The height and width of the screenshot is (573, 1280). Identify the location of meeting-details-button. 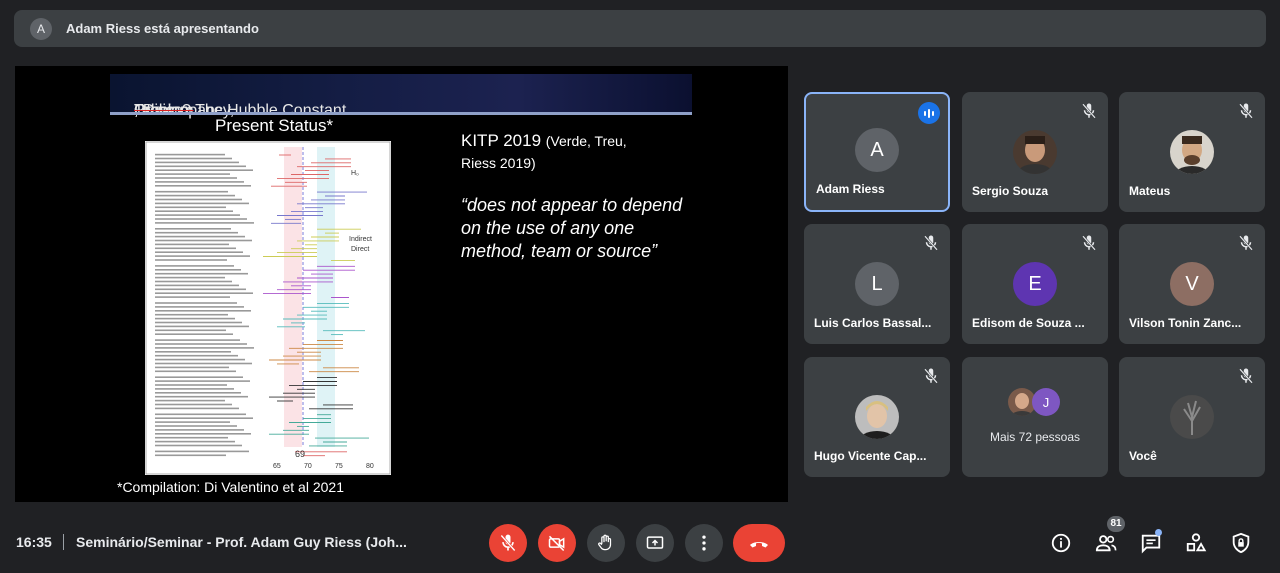
(1061, 543).